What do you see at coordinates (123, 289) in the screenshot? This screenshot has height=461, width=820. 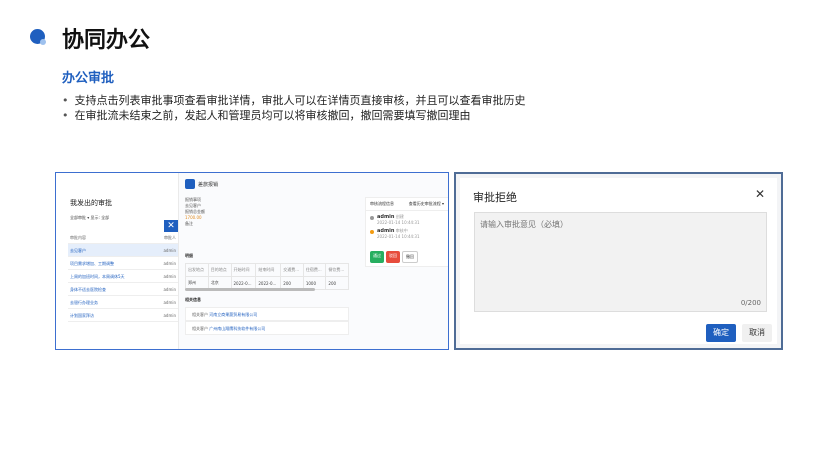 I see `list-item: 身体不适去医院检查 admin` at bounding box center [123, 289].